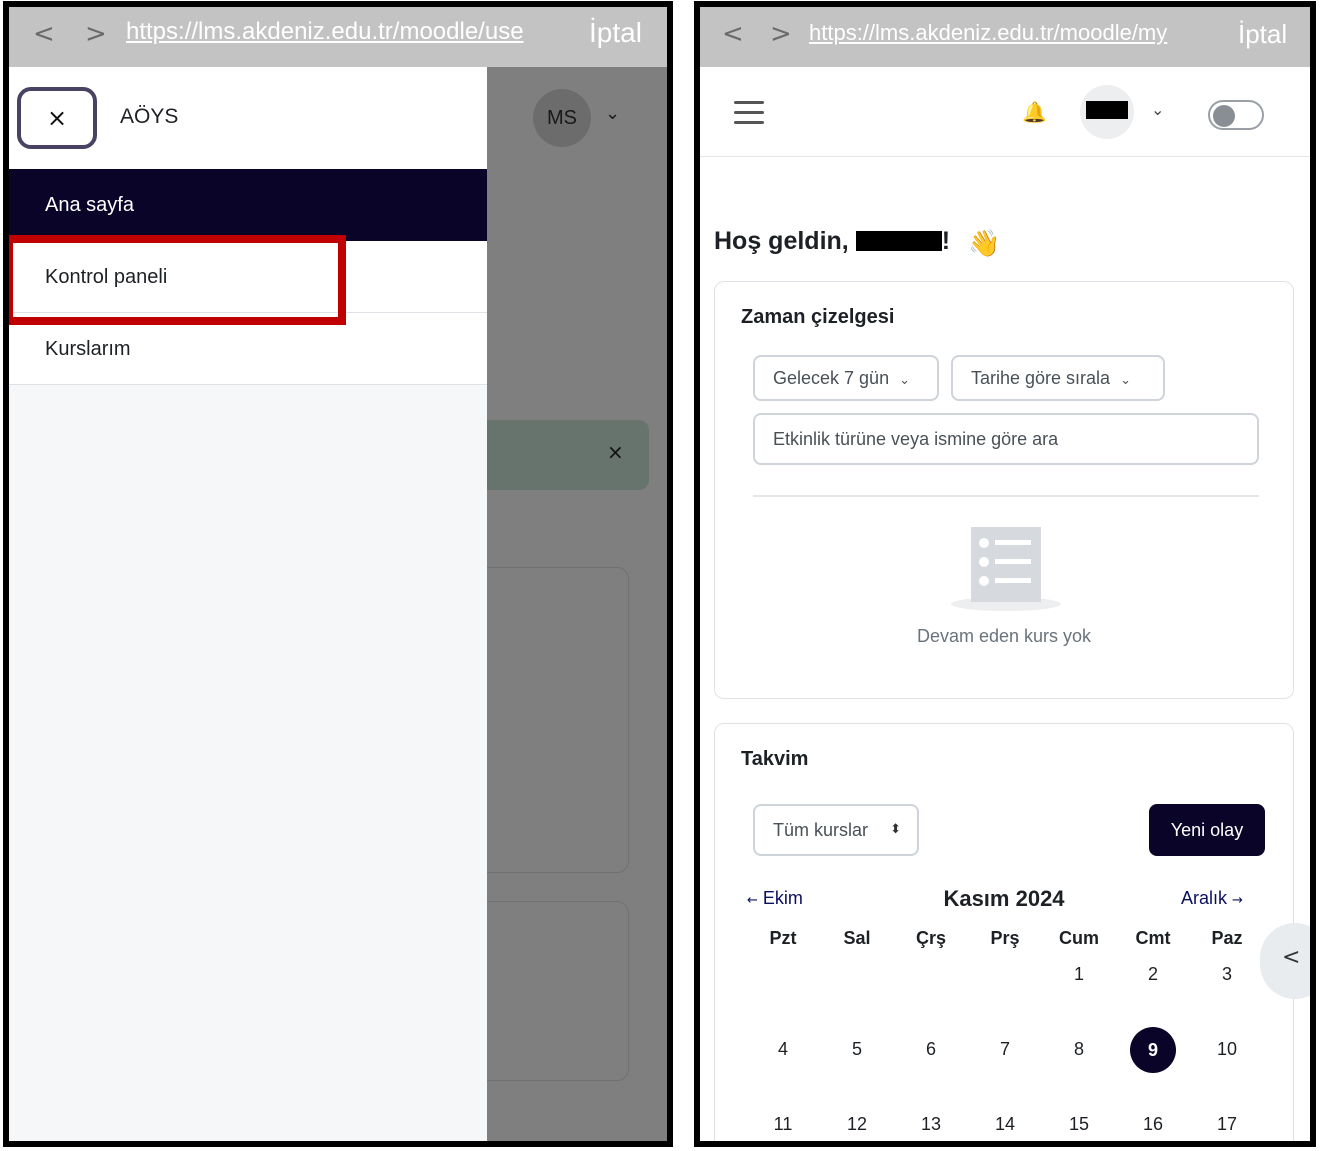 The height and width of the screenshot is (1151, 1320). Describe the element at coordinates (1005, 1124) in the screenshot. I see `calendar-day: 14` at that location.